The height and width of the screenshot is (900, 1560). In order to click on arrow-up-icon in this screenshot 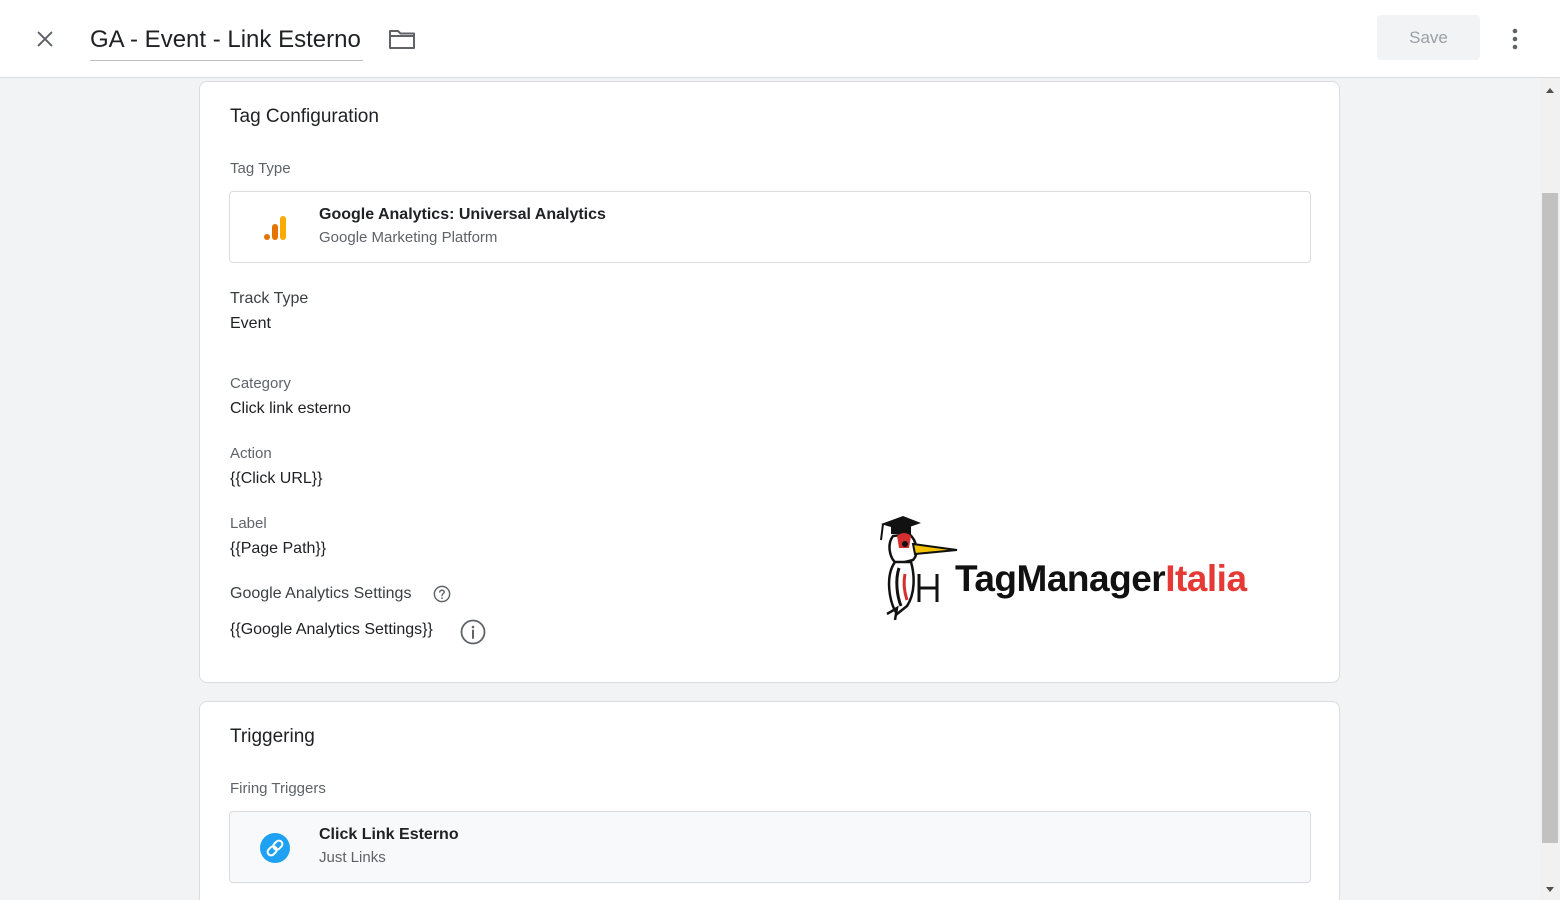, I will do `click(1550, 90)`.